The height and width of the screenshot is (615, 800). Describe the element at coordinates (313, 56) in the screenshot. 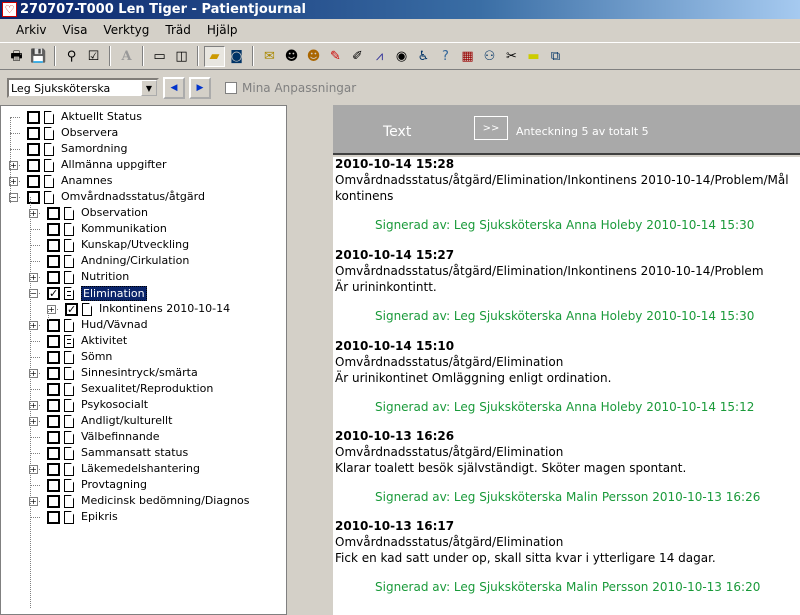

I see `people-alert-icon: ☻` at that location.